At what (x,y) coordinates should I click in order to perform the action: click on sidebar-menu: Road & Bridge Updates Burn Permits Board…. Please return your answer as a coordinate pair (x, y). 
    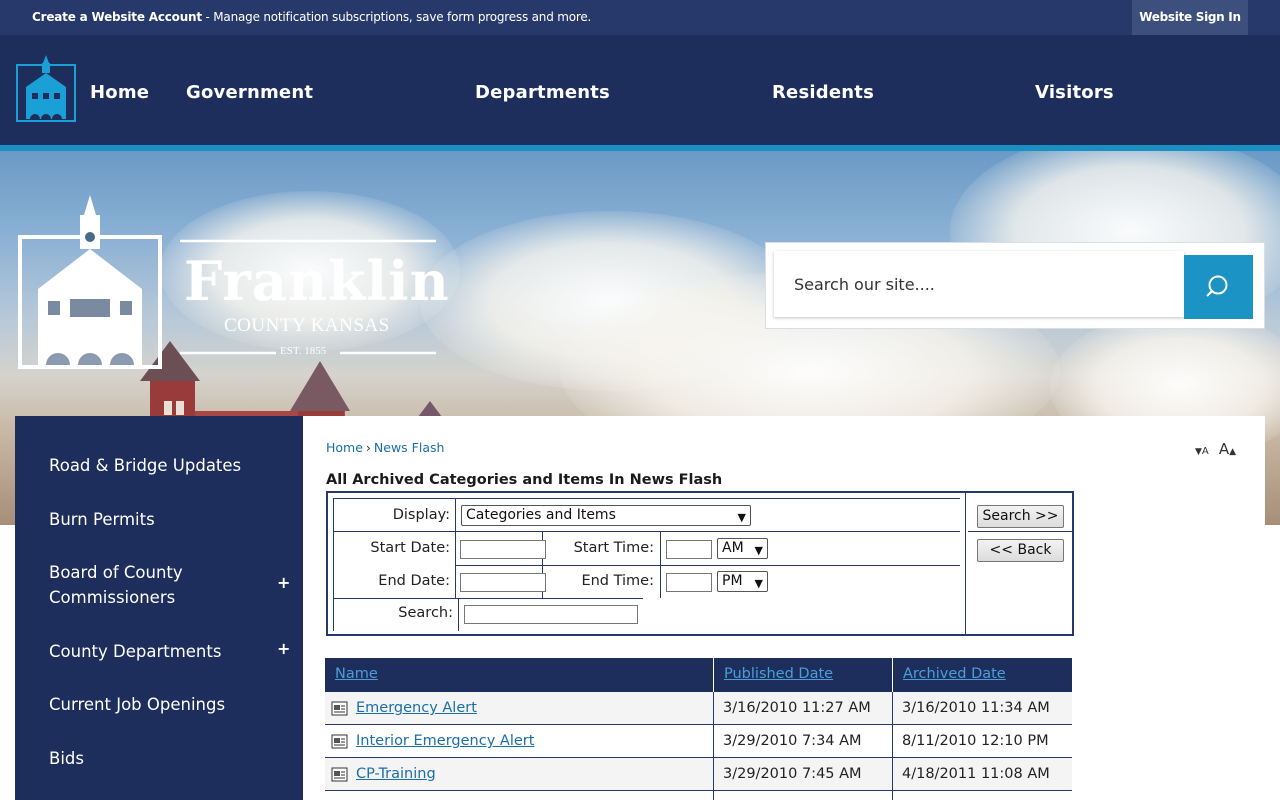
    Looking at the image, I should click on (159, 608).